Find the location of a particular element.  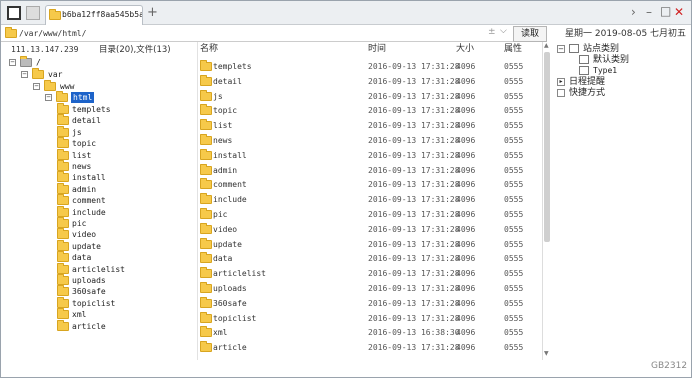

file-row: topic 2016-09-13 17:31:28 4096 0555 is located at coordinates (370, 110).